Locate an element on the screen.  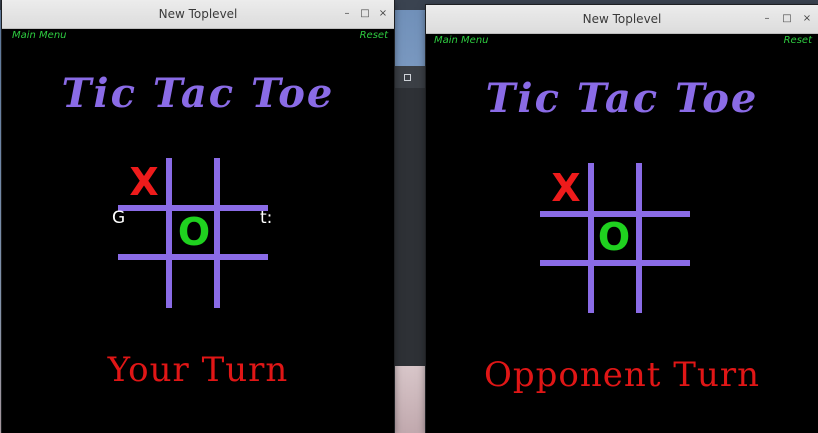
background-window-maximize-icon is located at coordinates (407, 77).